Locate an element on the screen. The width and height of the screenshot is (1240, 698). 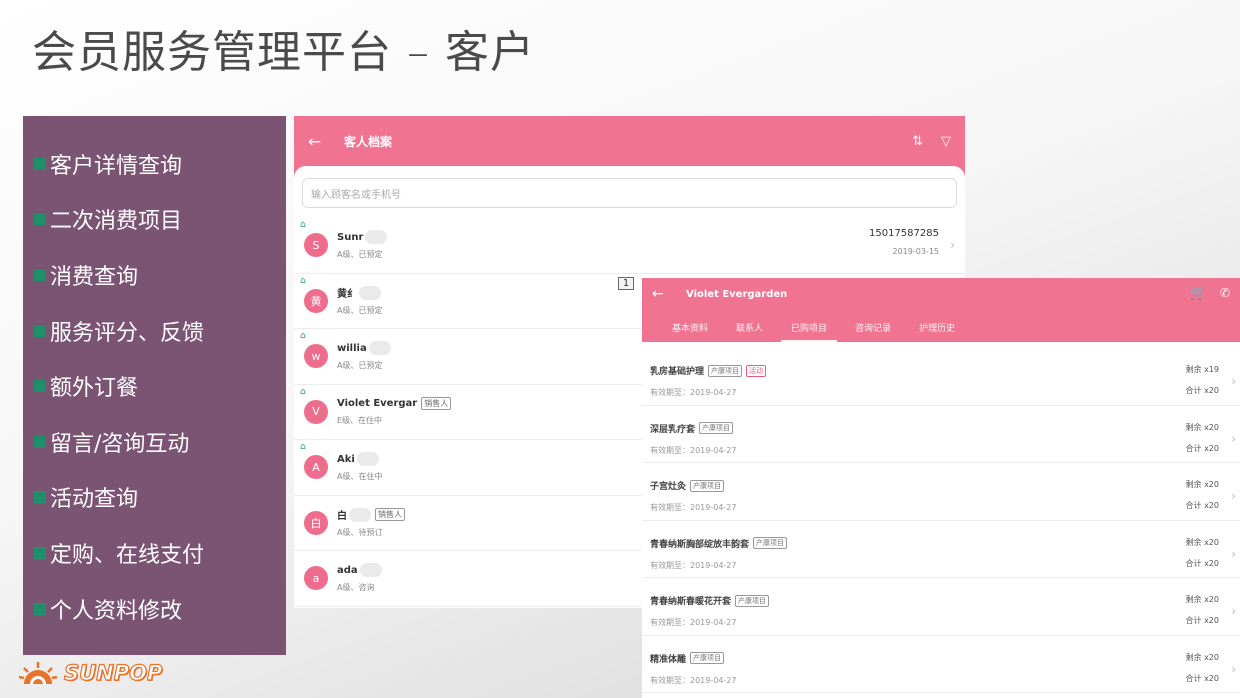
customer-name: ada is located at coordinates (347, 570).